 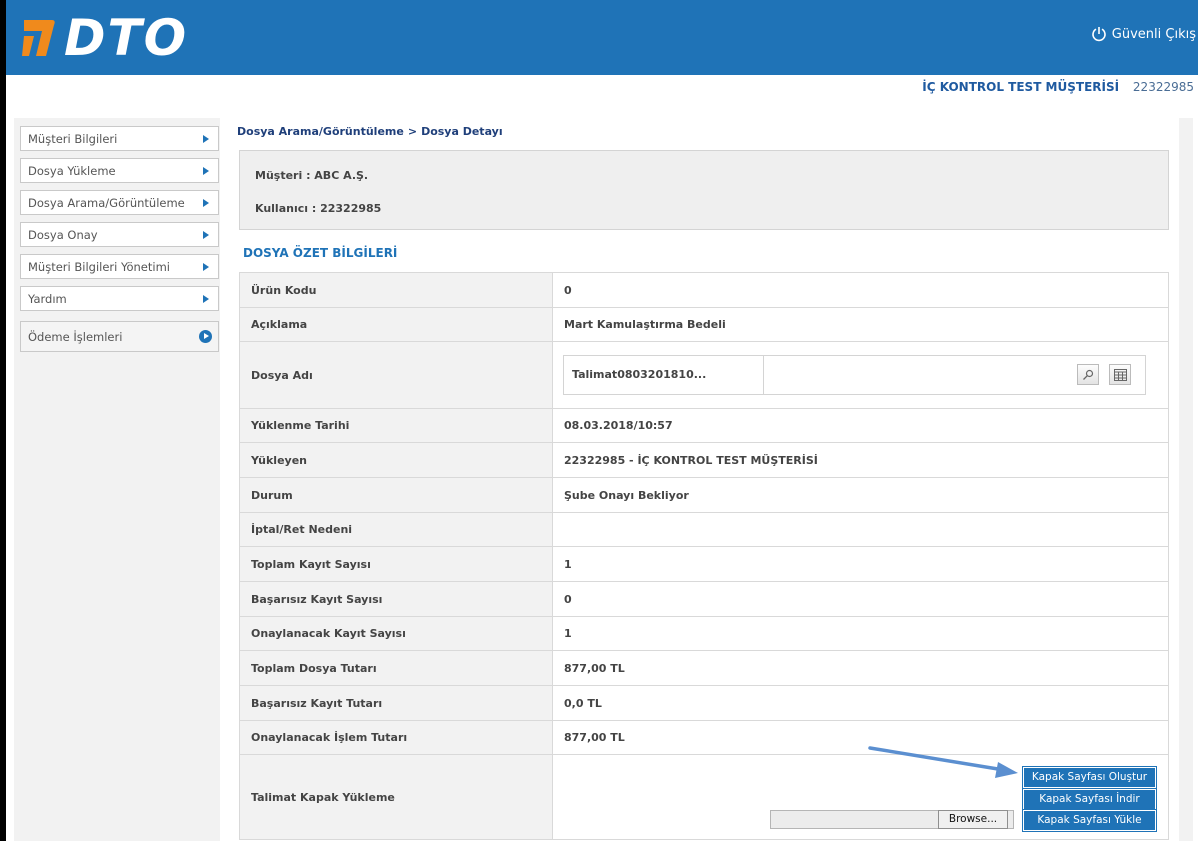 I want to click on user-id: 22322985, so click(x=1163, y=87).